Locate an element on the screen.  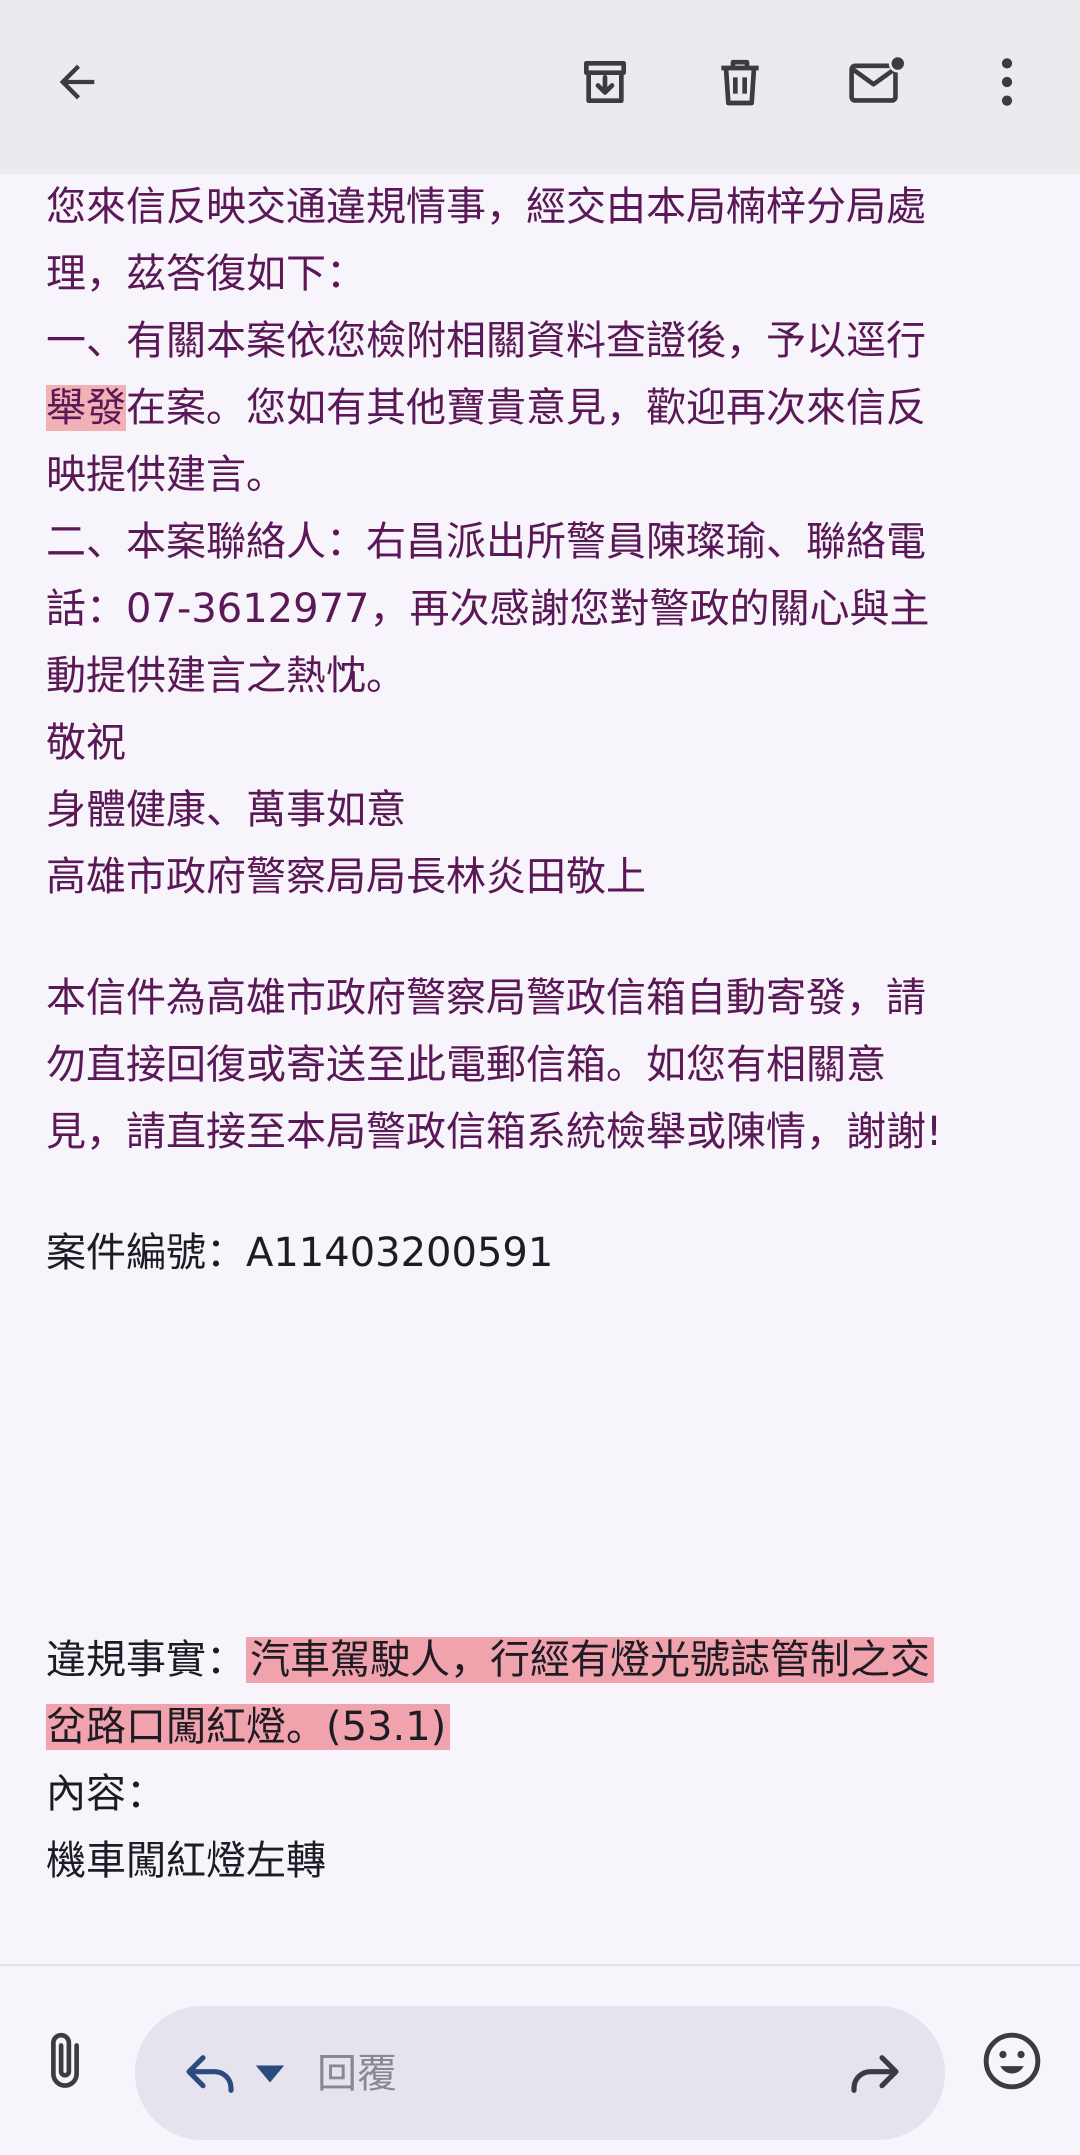
content-text: 機車闖紅燈左轉 is located at coordinates (186, 1861).